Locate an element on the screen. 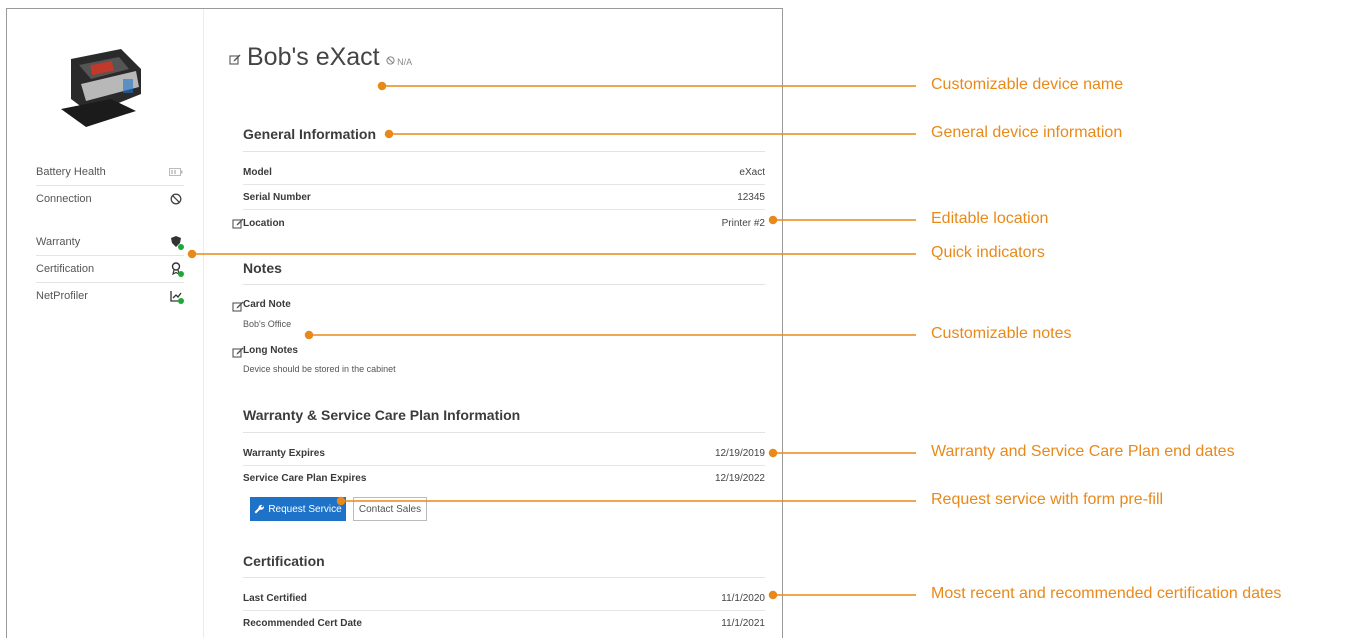 The height and width of the screenshot is (638, 1370). callout-quick-indicators: Quick indicators is located at coordinates (988, 252).